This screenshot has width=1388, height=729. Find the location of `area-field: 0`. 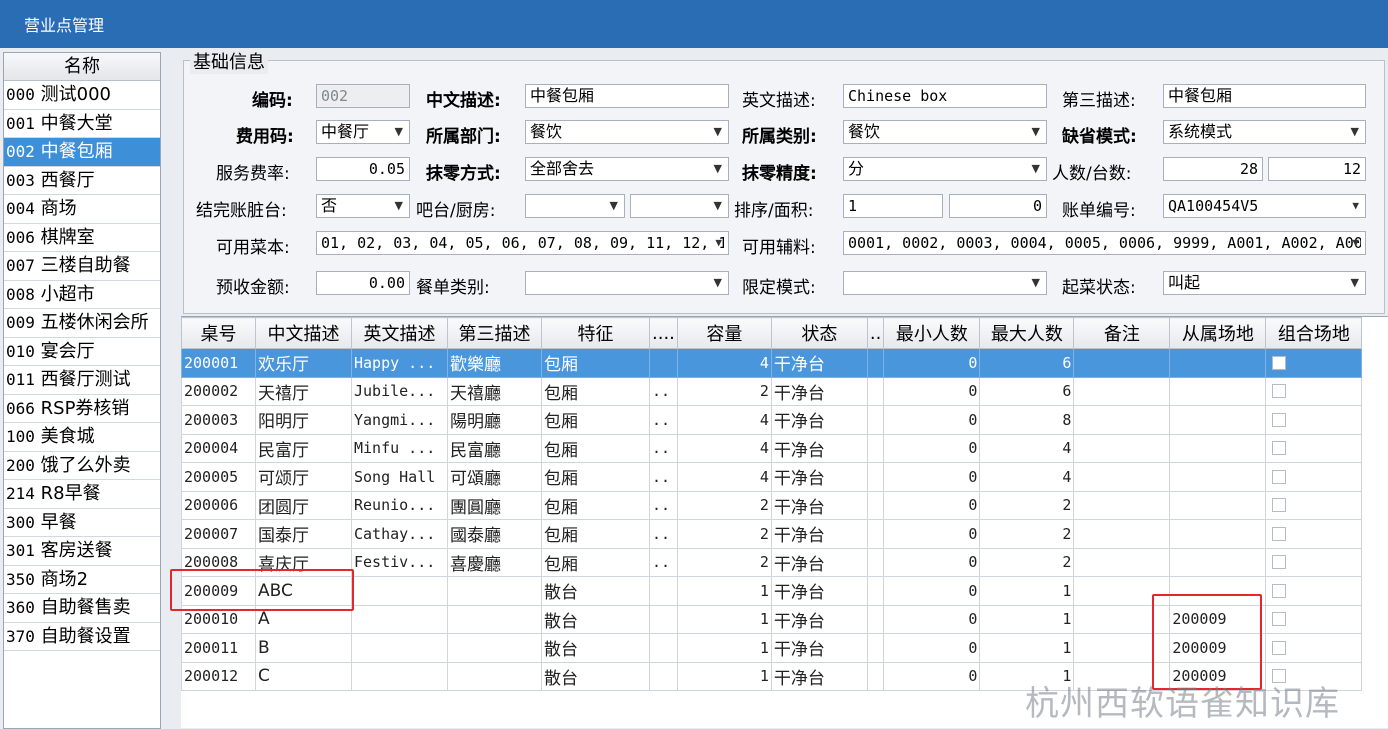

area-field: 0 is located at coordinates (998, 206).